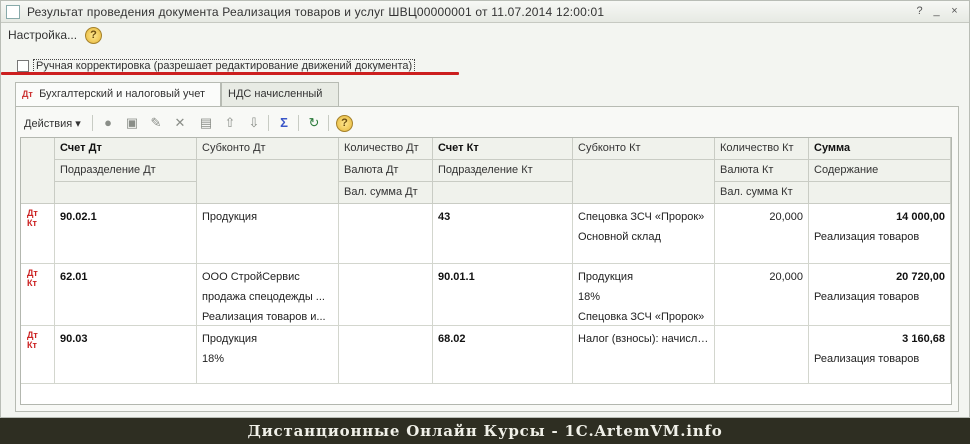 Image resolution: width=970 pixels, height=444 pixels. What do you see at coordinates (936, 11) in the screenshot?
I see `minimize-icon: _` at bounding box center [936, 11].